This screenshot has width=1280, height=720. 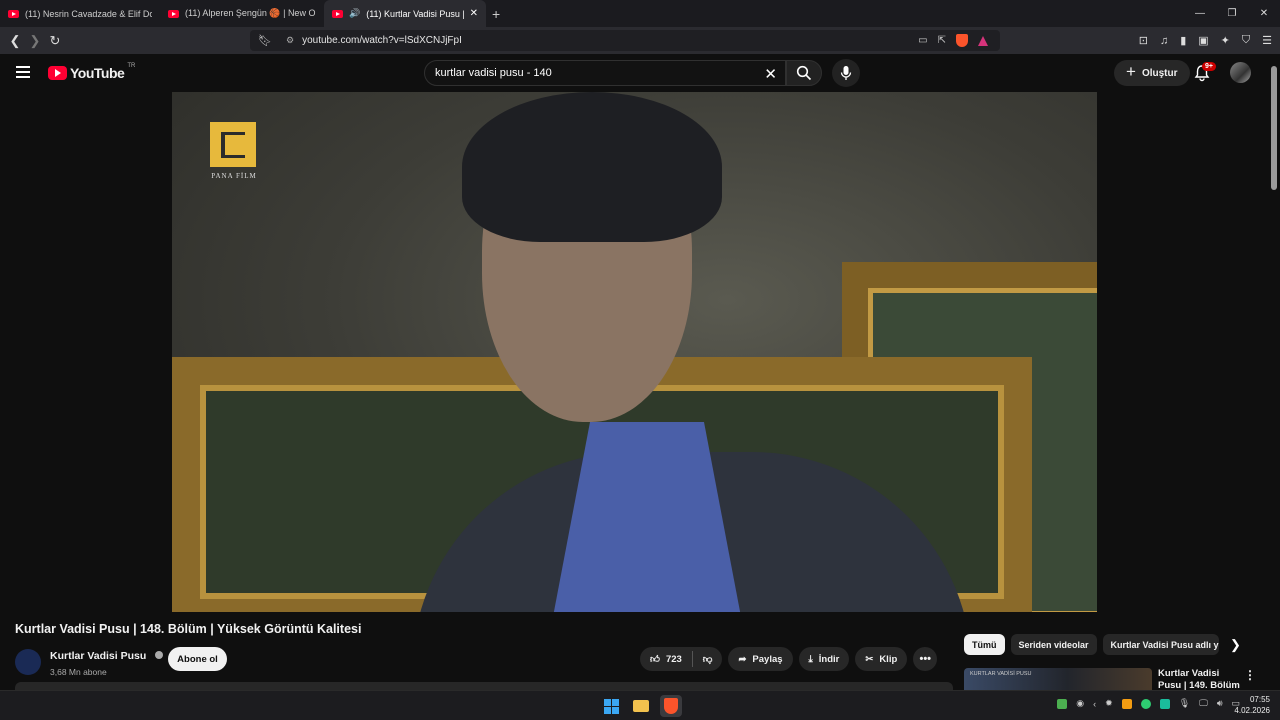 I want to click on dislike-button: 👎︎, so click(x=708, y=659).